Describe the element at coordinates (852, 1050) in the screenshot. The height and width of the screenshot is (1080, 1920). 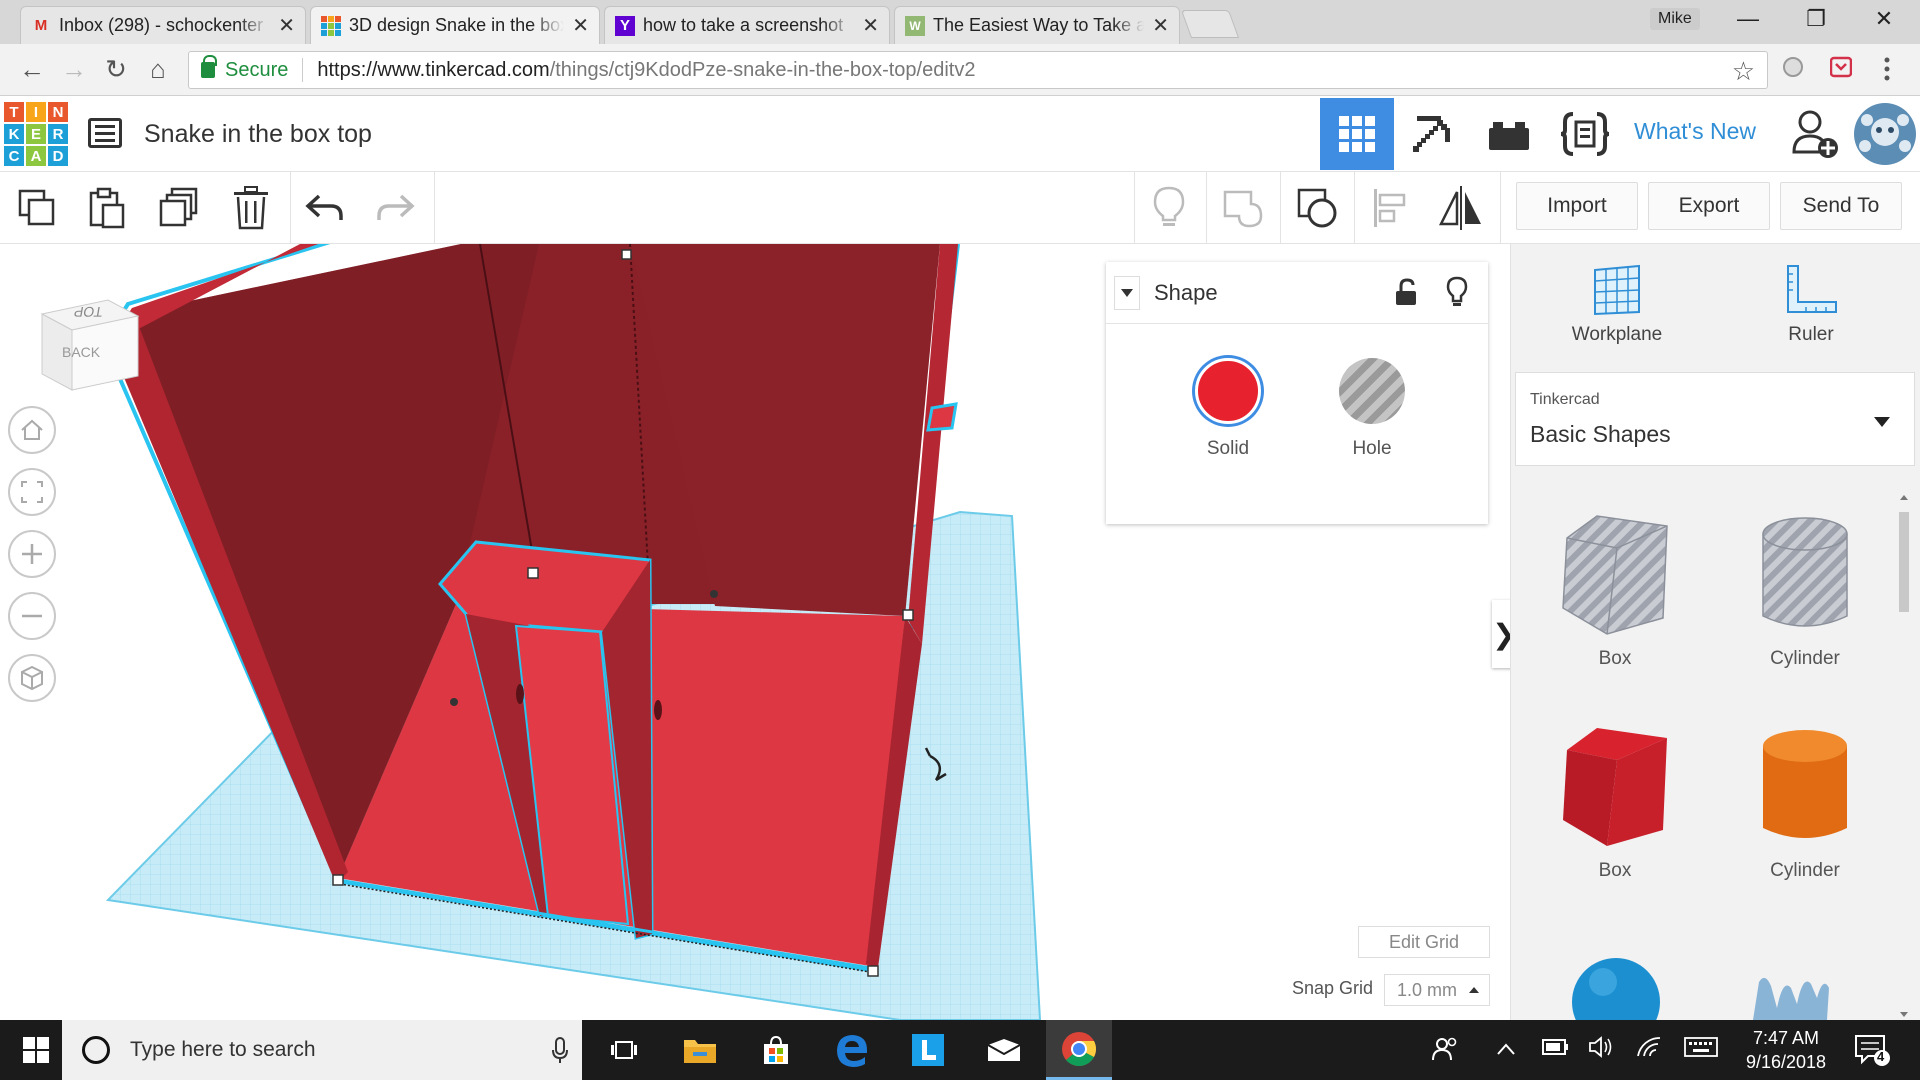
I see `edge-browser-icon` at that location.